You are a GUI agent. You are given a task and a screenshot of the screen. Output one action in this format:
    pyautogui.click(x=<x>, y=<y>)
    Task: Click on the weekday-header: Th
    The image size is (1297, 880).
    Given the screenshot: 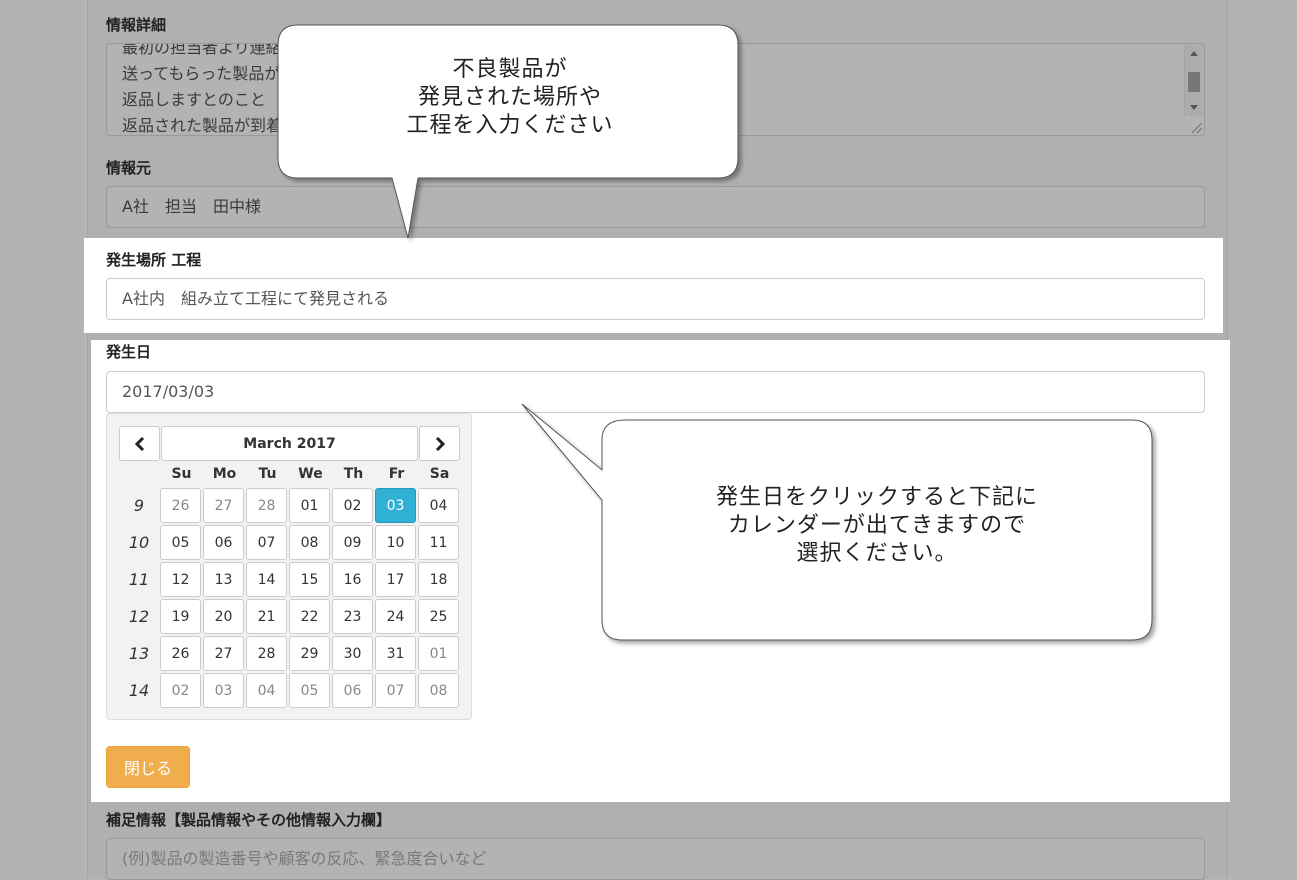 What is the action you would take?
    pyautogui.click(x=353, y=474)
    